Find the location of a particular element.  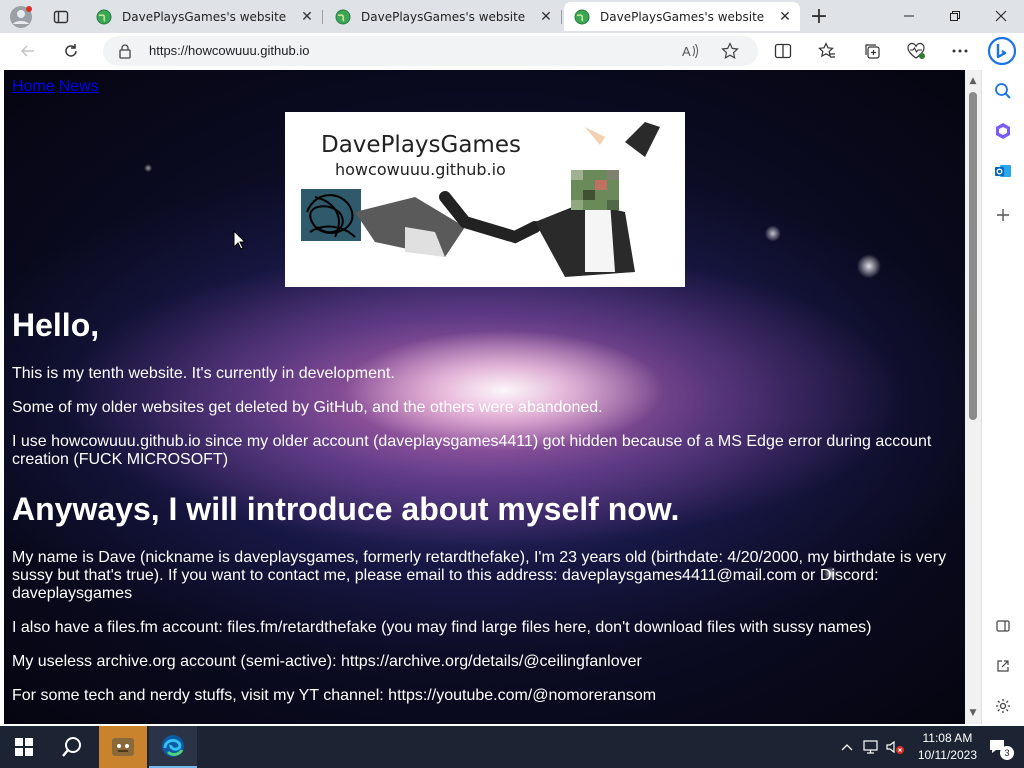

cat-app-icon is located at coordinates (123, 747).